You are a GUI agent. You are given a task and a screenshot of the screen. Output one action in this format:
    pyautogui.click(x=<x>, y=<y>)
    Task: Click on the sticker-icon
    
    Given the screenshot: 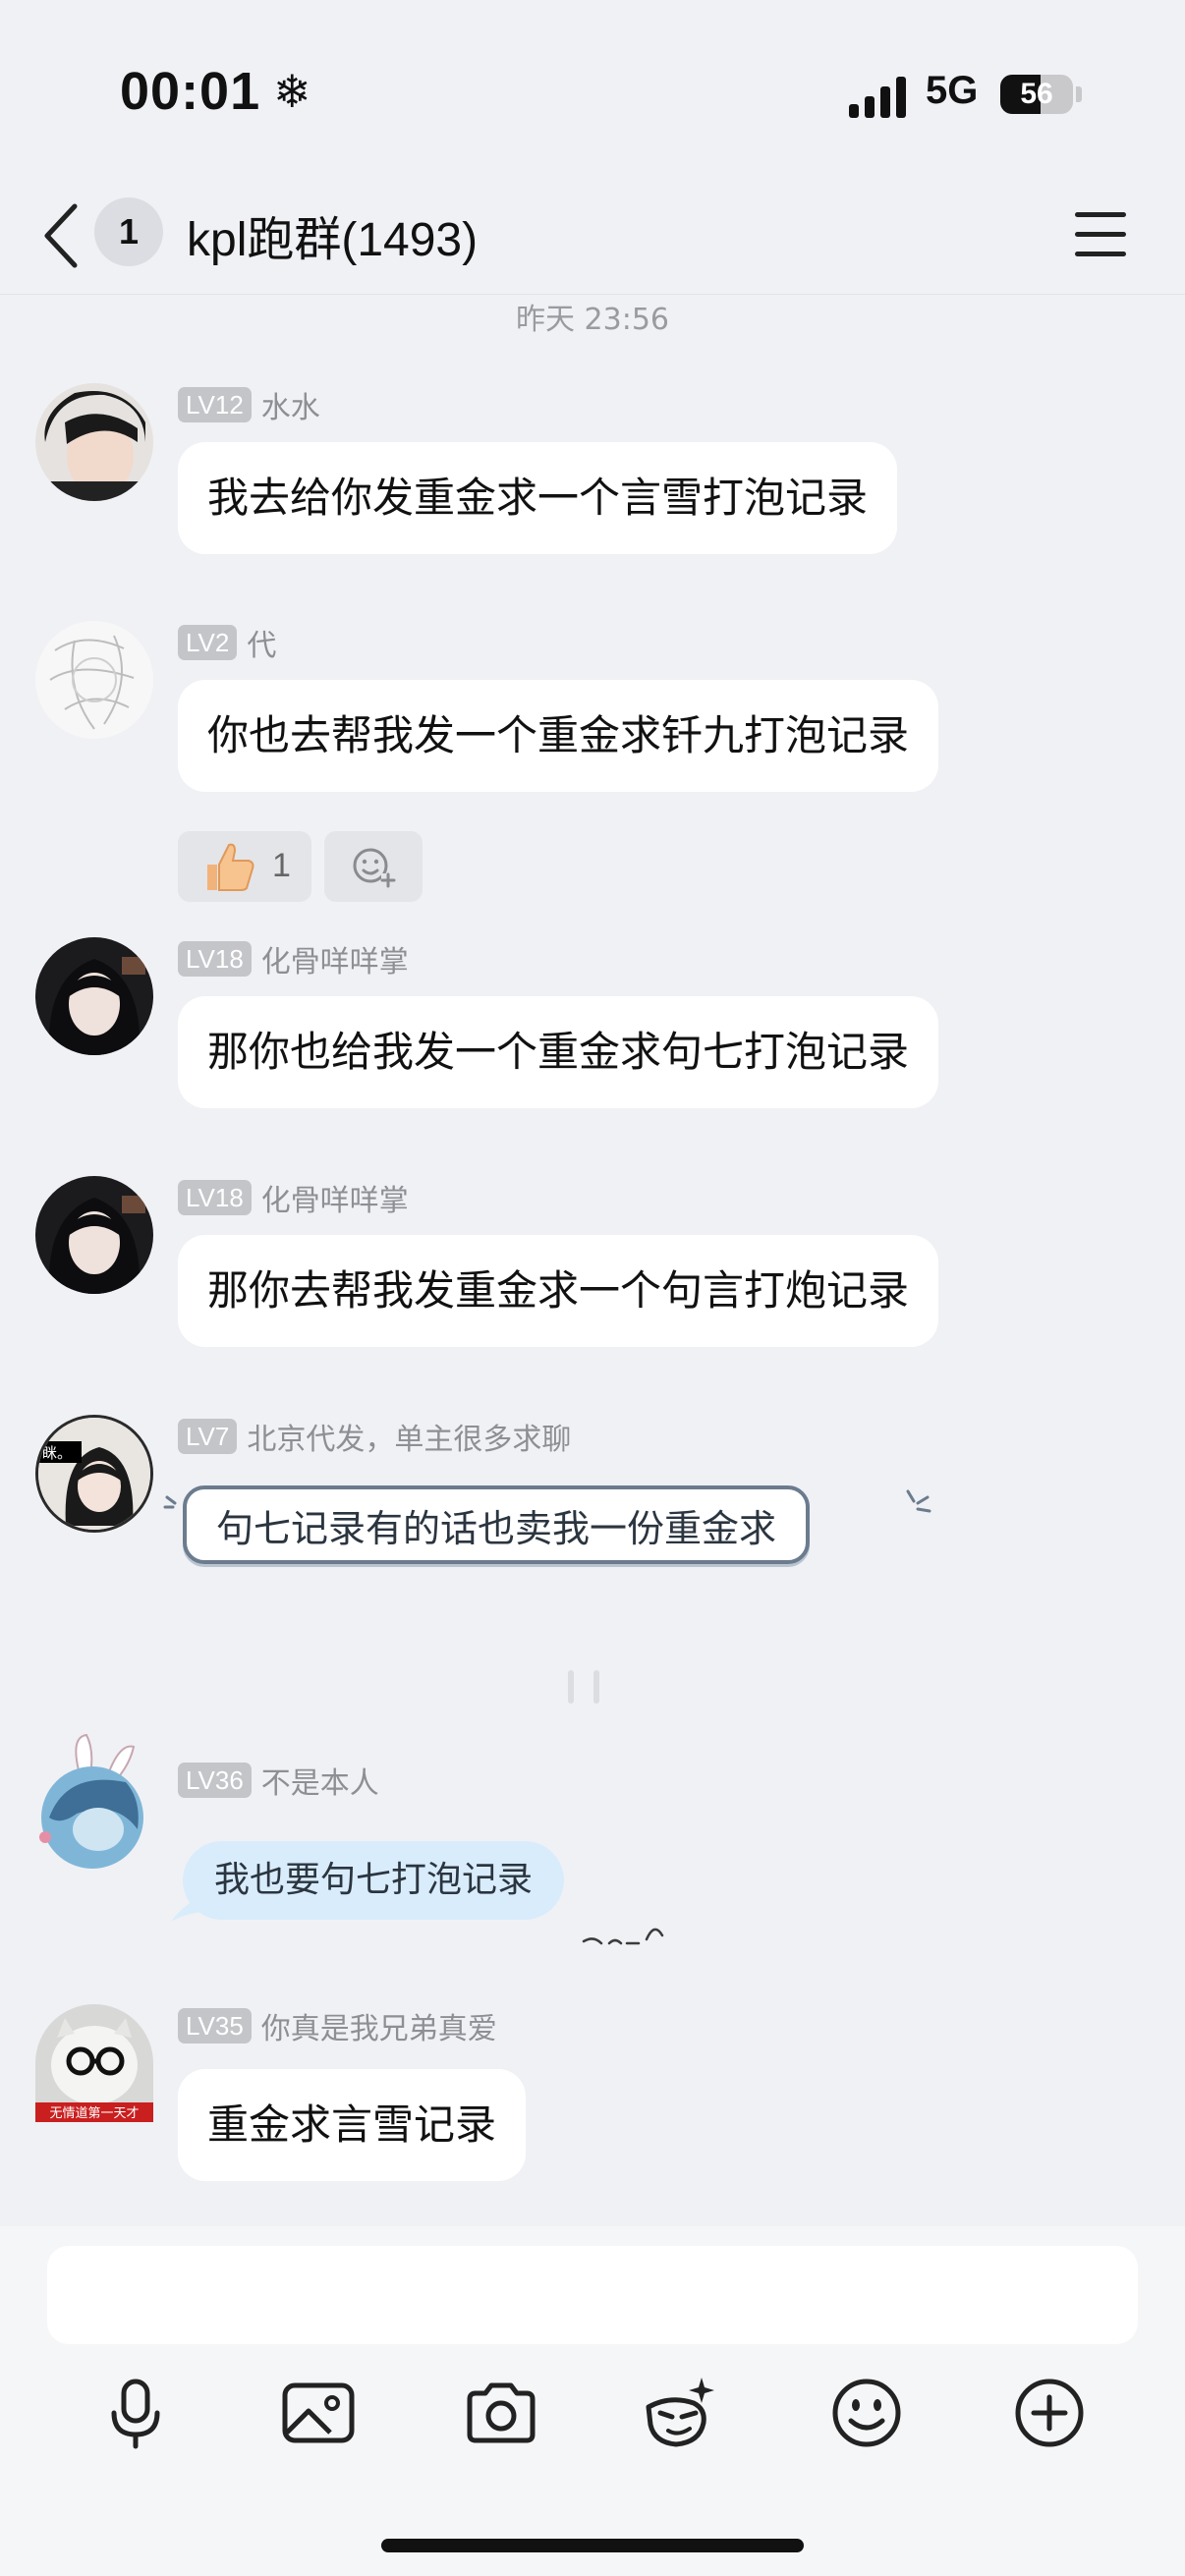 What is the action you would take?
    pyautogui.click(x=680, y=2412)
    